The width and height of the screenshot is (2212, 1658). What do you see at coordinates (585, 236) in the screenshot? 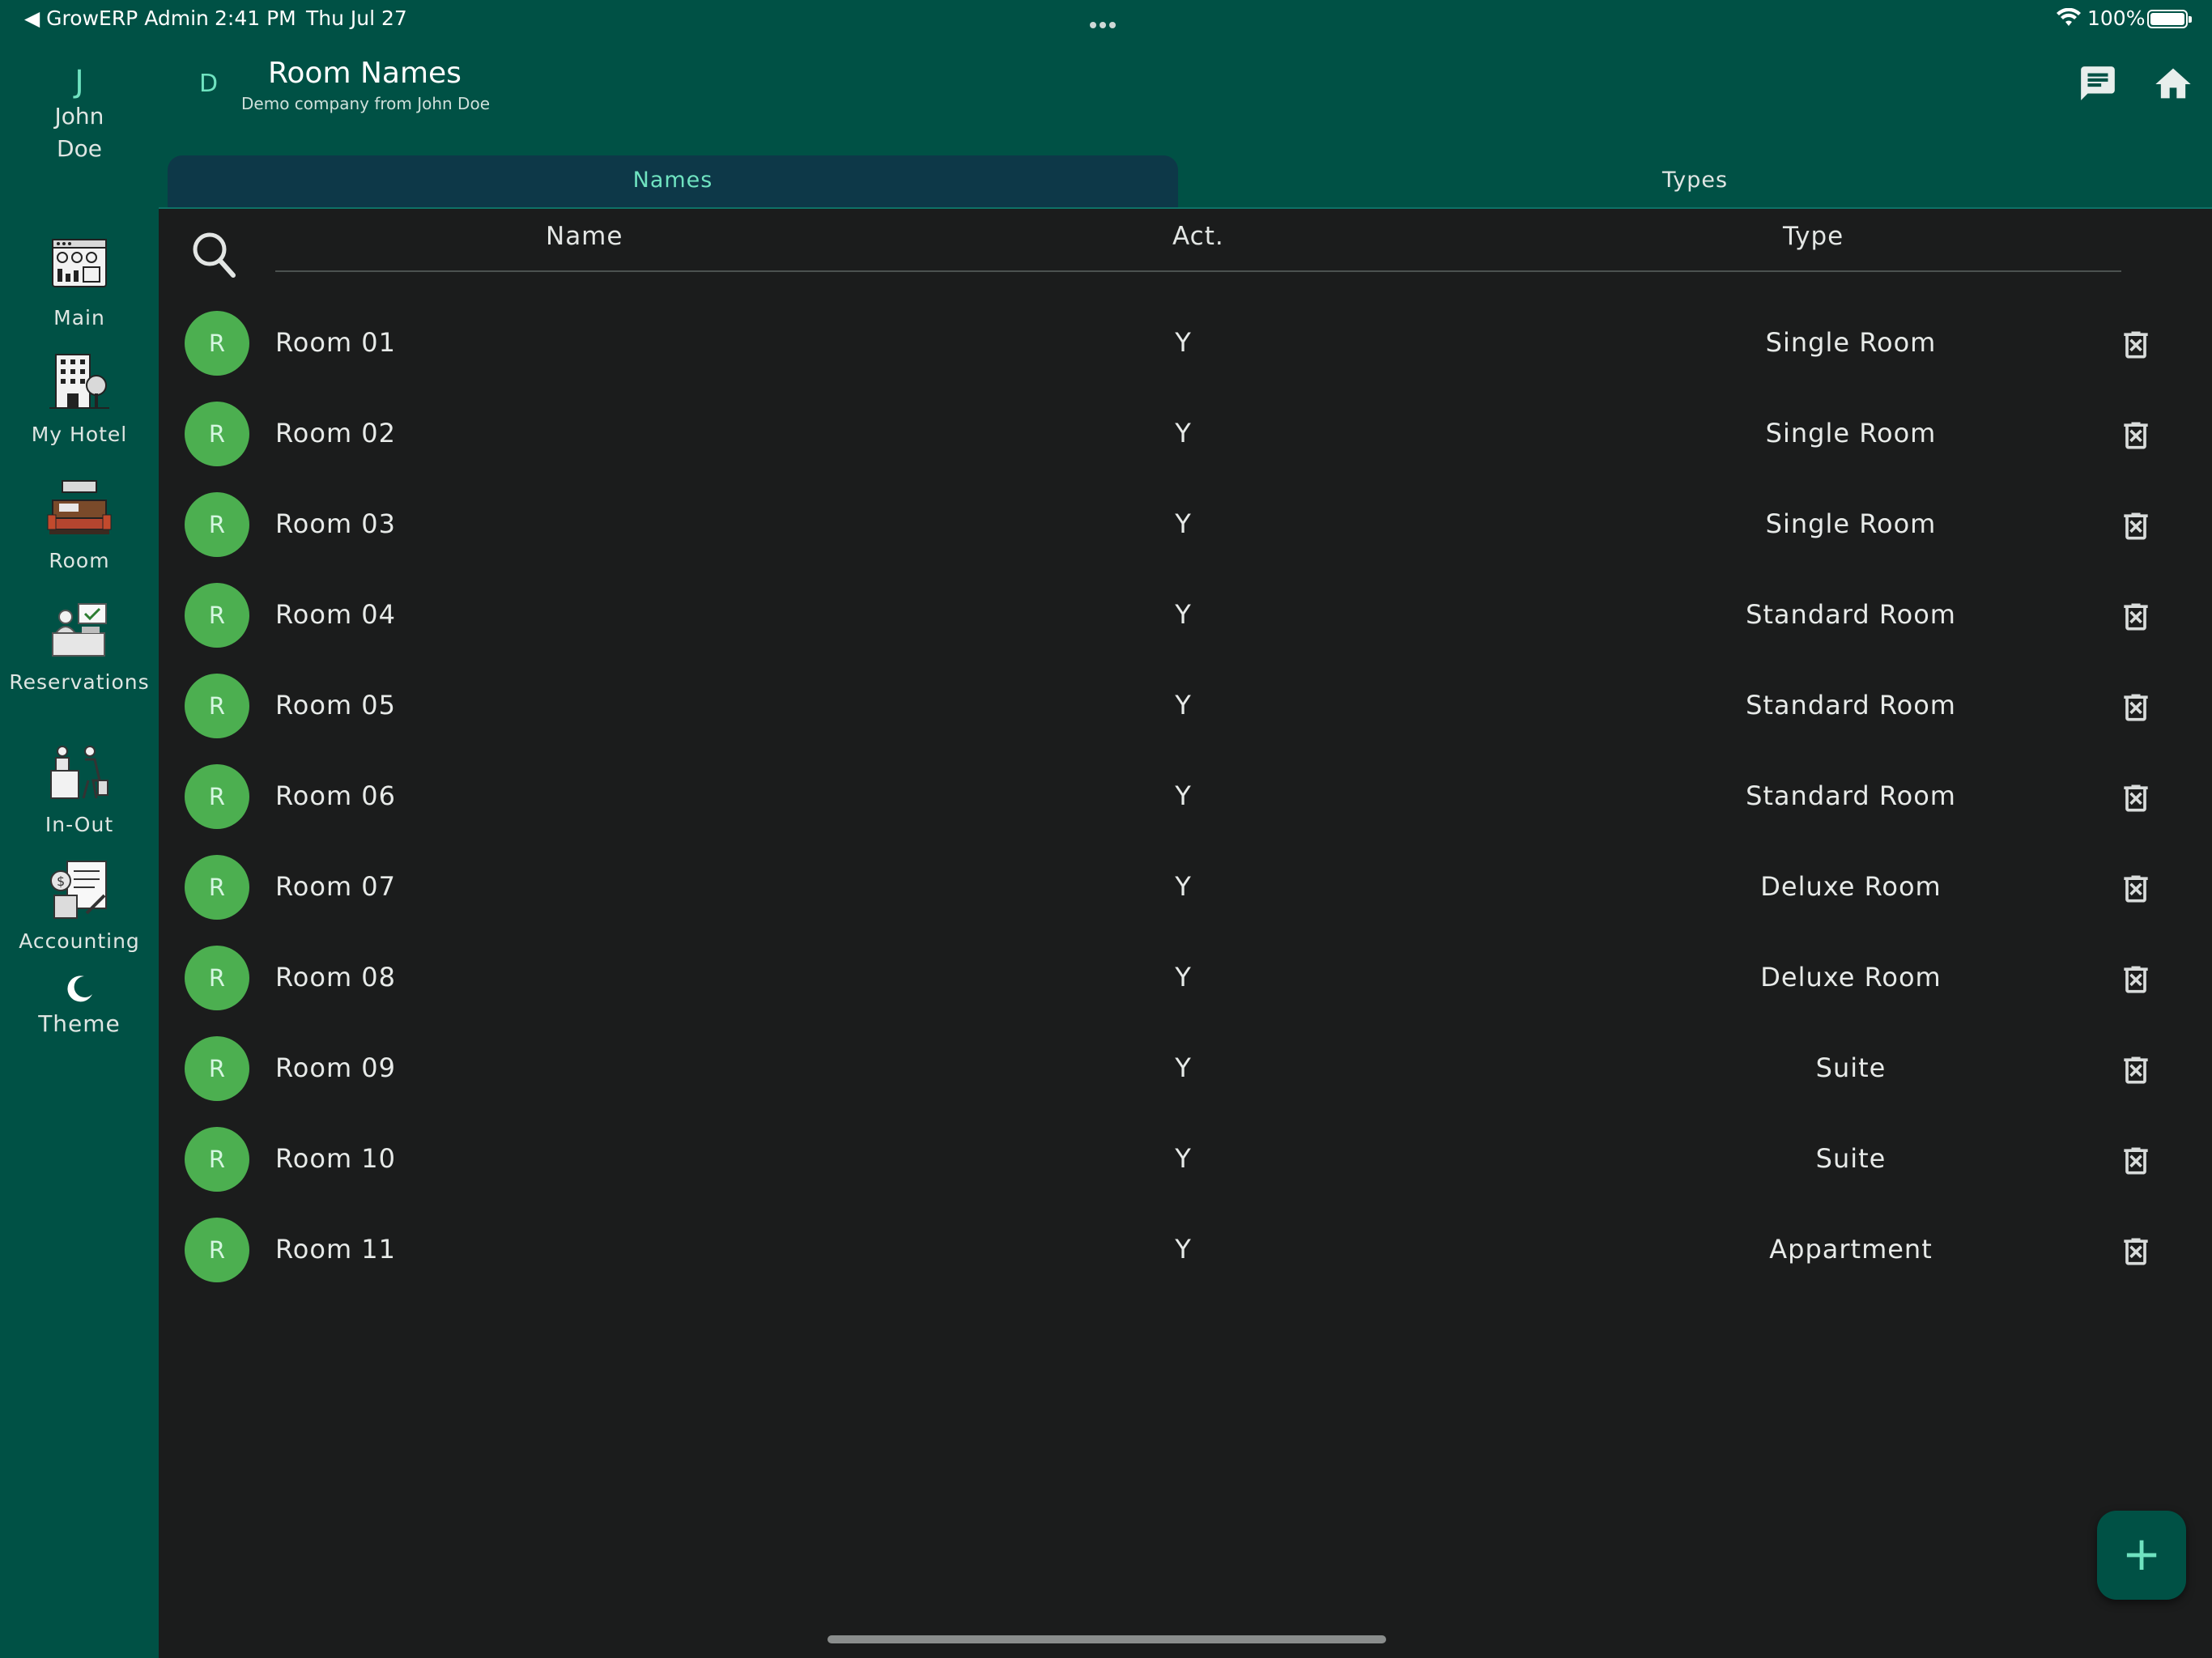
I see `column-header-name: Name` at bounding box center [585, 236].